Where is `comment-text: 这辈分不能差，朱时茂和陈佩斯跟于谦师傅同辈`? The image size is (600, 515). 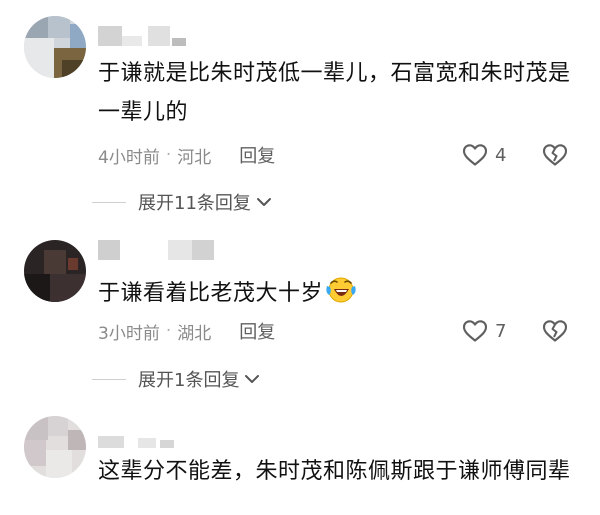
comment-text: 这辈分不能差，朱时茂和陈佩斯跟于谦师傅同辈 is located at coordinates (334, 471).